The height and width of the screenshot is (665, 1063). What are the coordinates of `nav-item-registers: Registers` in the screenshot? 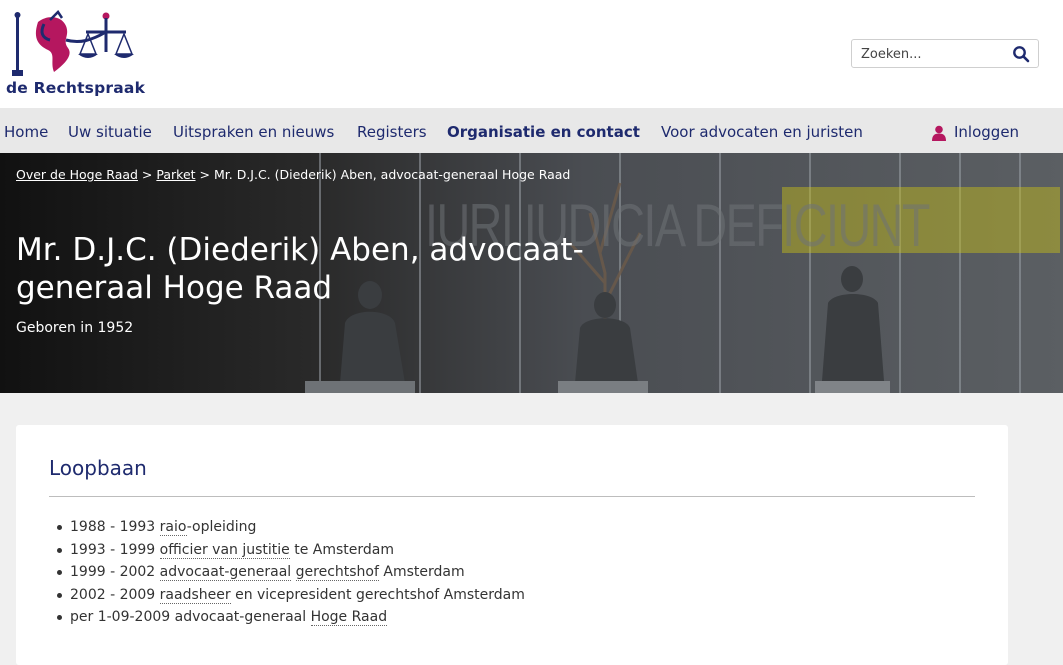 It's located at (392, 132).